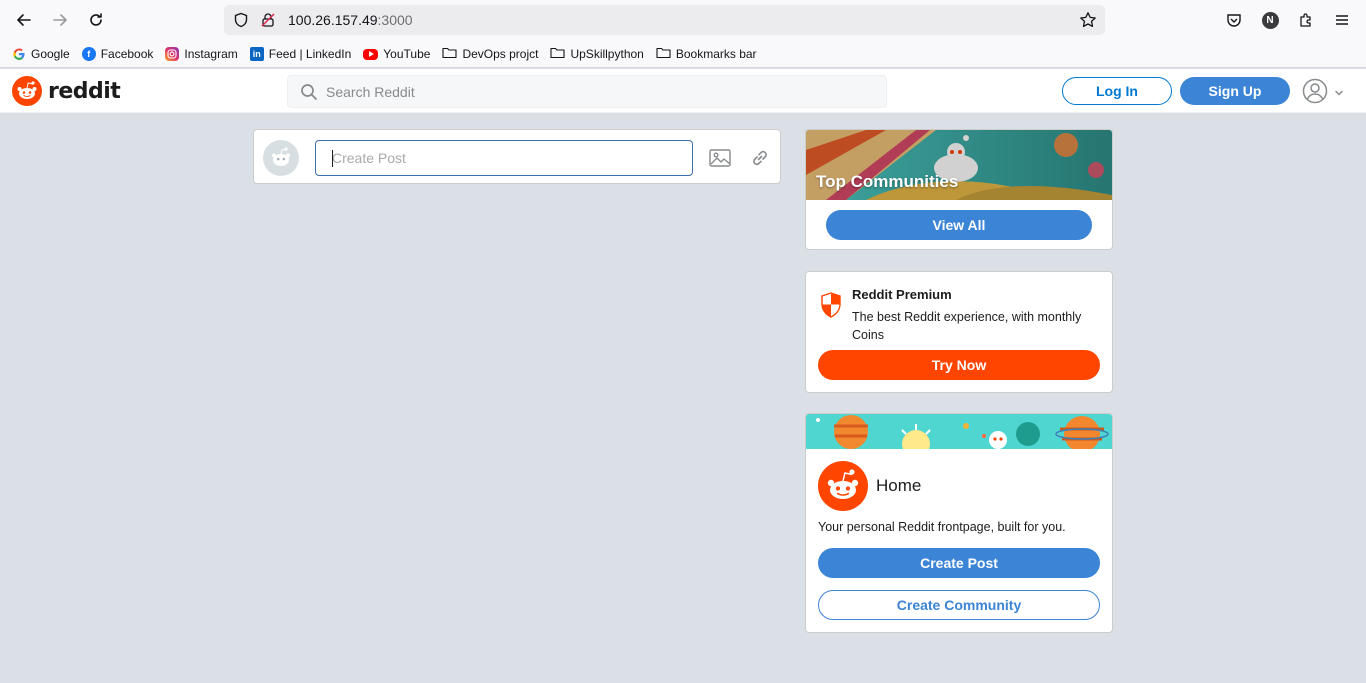 The image size is (1366, 683). What do you see at coordinates (1315, 93) in the screenshot?
I see `user-icon` at bounding box center [1315, 93].